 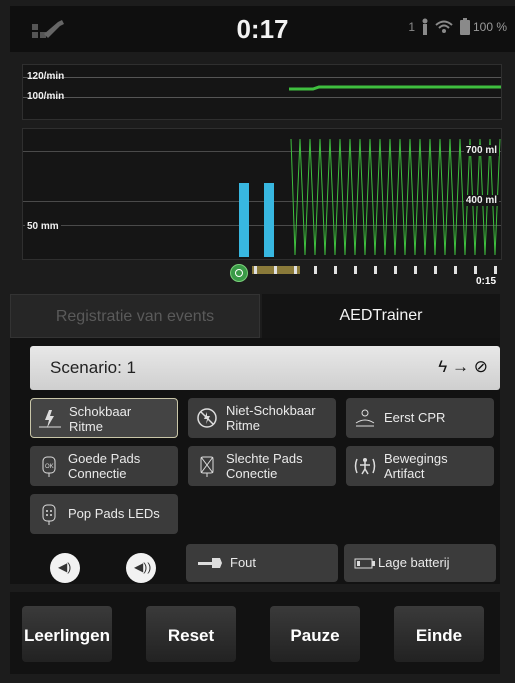 I want to click on signal-count: 1, so click(x=411, y=27).